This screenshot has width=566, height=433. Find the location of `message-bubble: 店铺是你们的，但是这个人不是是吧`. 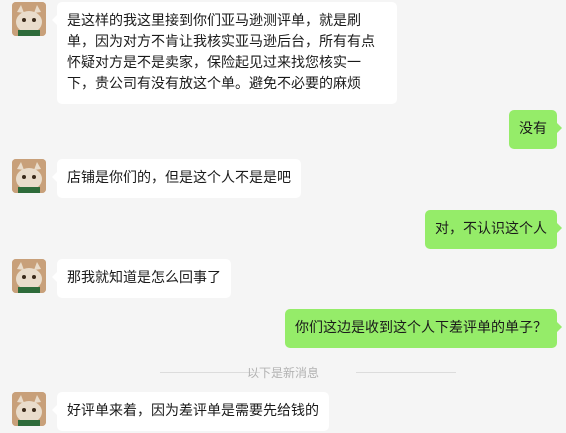

message-bubble: 店铺是你们的，但是这个人不是是吧 is located at coordinates (176, 178).